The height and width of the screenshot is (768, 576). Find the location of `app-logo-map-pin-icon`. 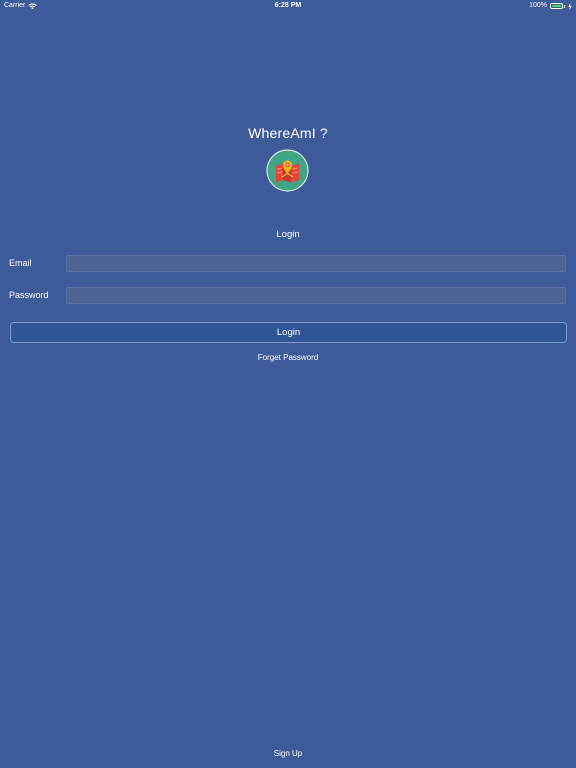

app-logo-map-pin-icon is located at coordinates (287, 170).